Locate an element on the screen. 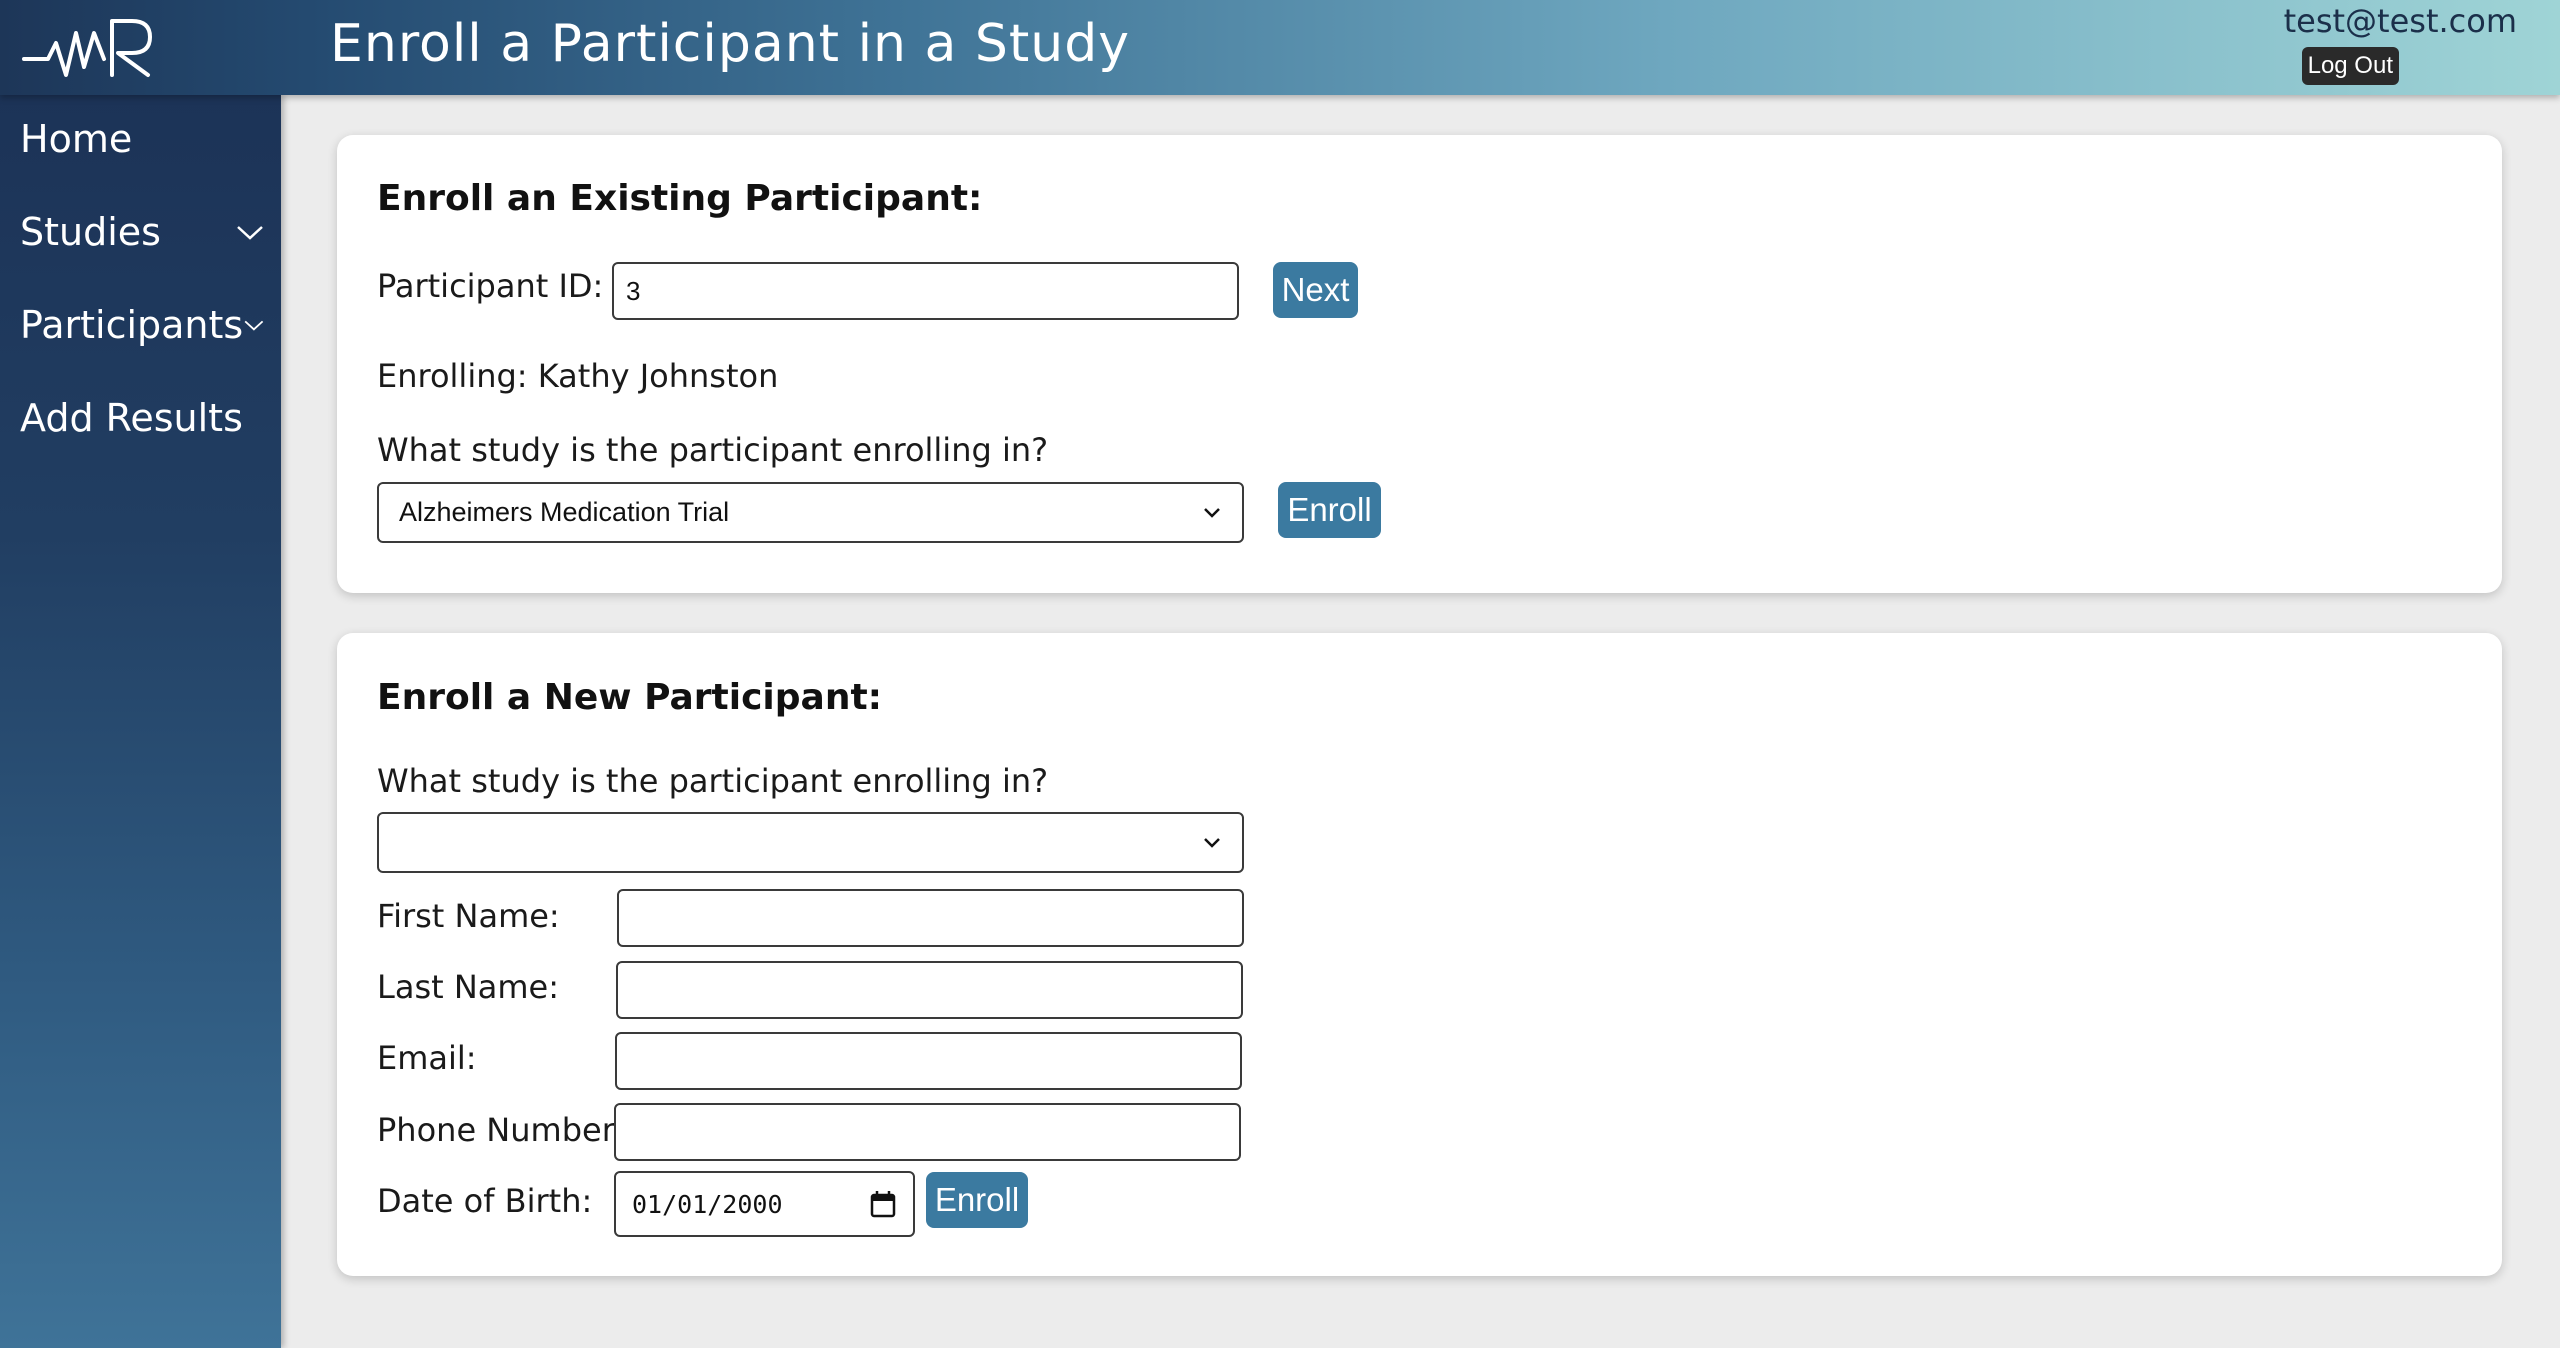 Image resolution: width=2560 pixels, height=1348 pixels. new-participant-title: Enroll a New Participant: is located at coordinates (630, 697).